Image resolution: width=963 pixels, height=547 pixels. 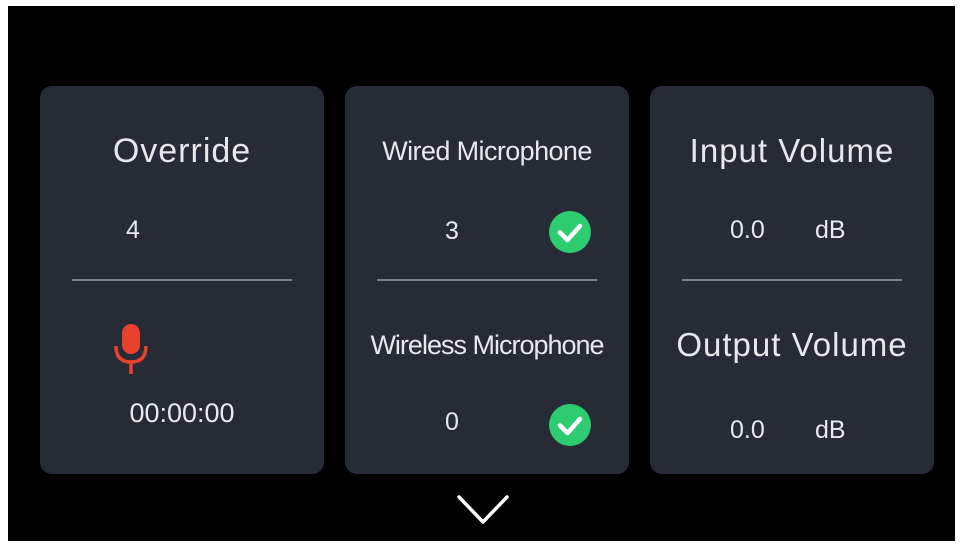 I want to click on wired-microphone-title: Wired Microphone, so click(x=487, y=151).